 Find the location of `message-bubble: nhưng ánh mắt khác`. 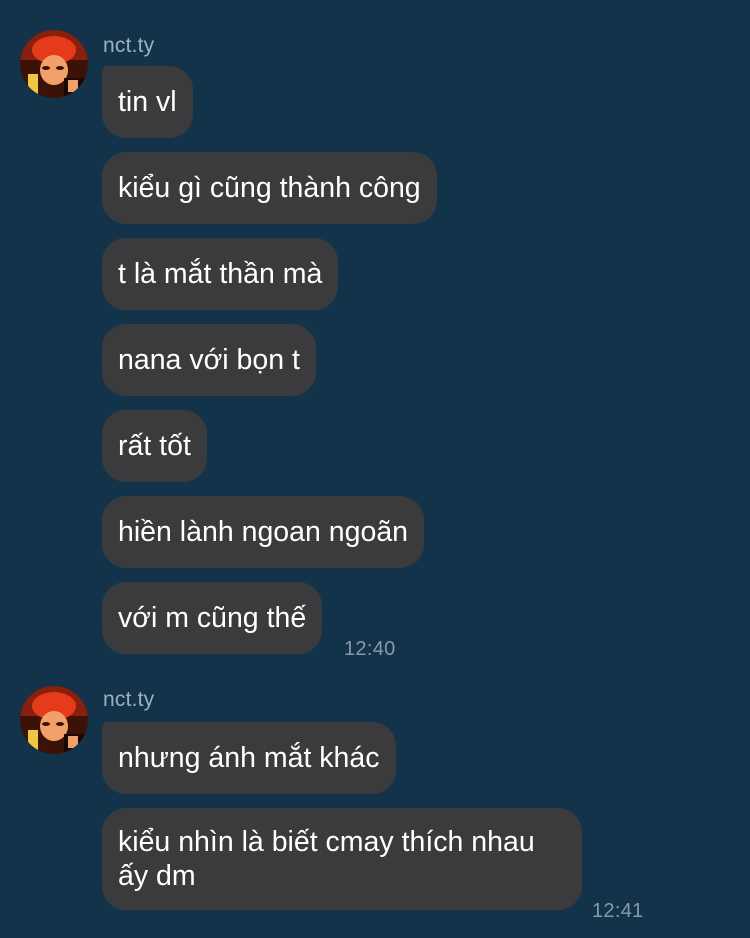

message-bubble: nhưng ánh mắt khác is located at coordinates (249, 758).